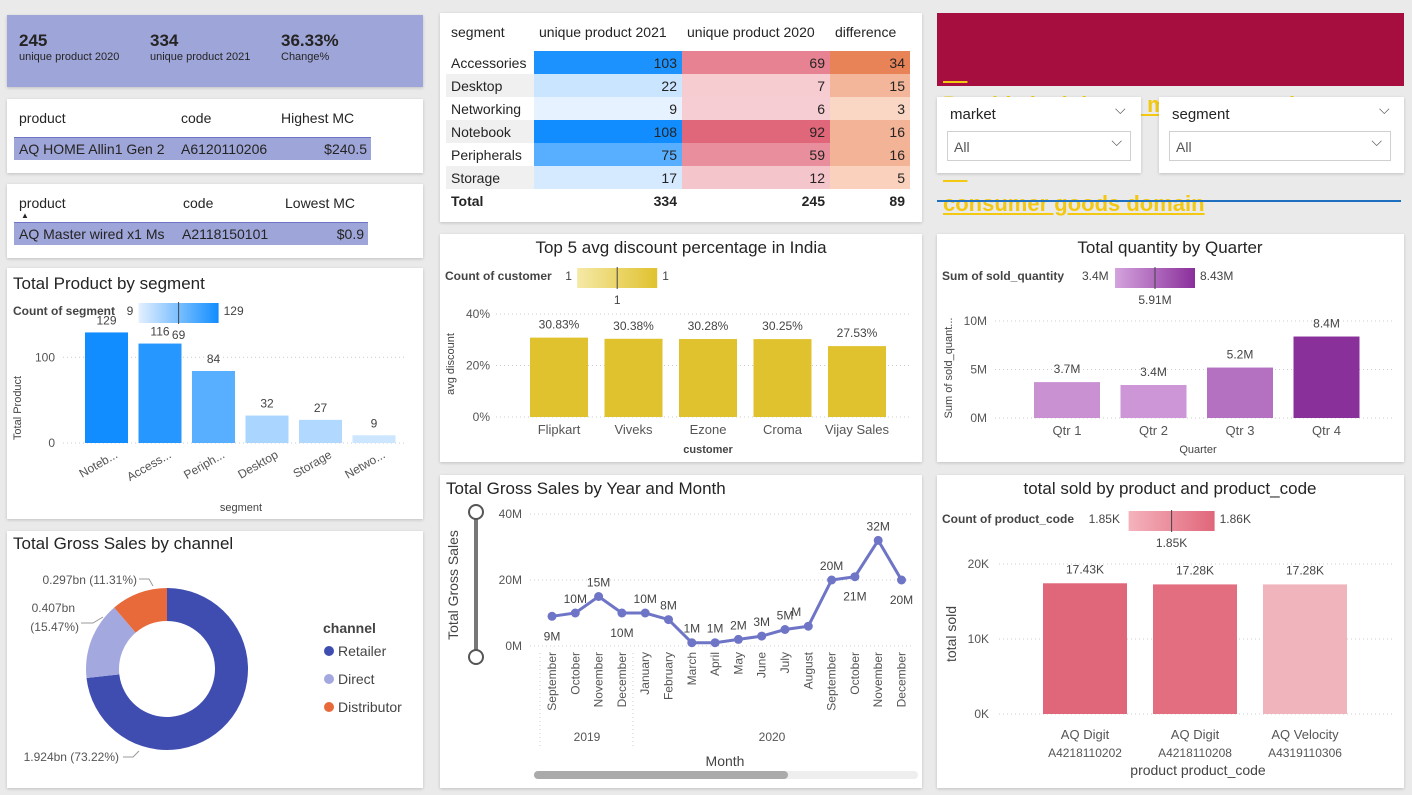 The height and width of the screenshot is (795, 1412). What do you see at coordinates (678, 108) in the screenshot?
I see `table-row: Networking 9 6 3` at bounding box center [678, 108].